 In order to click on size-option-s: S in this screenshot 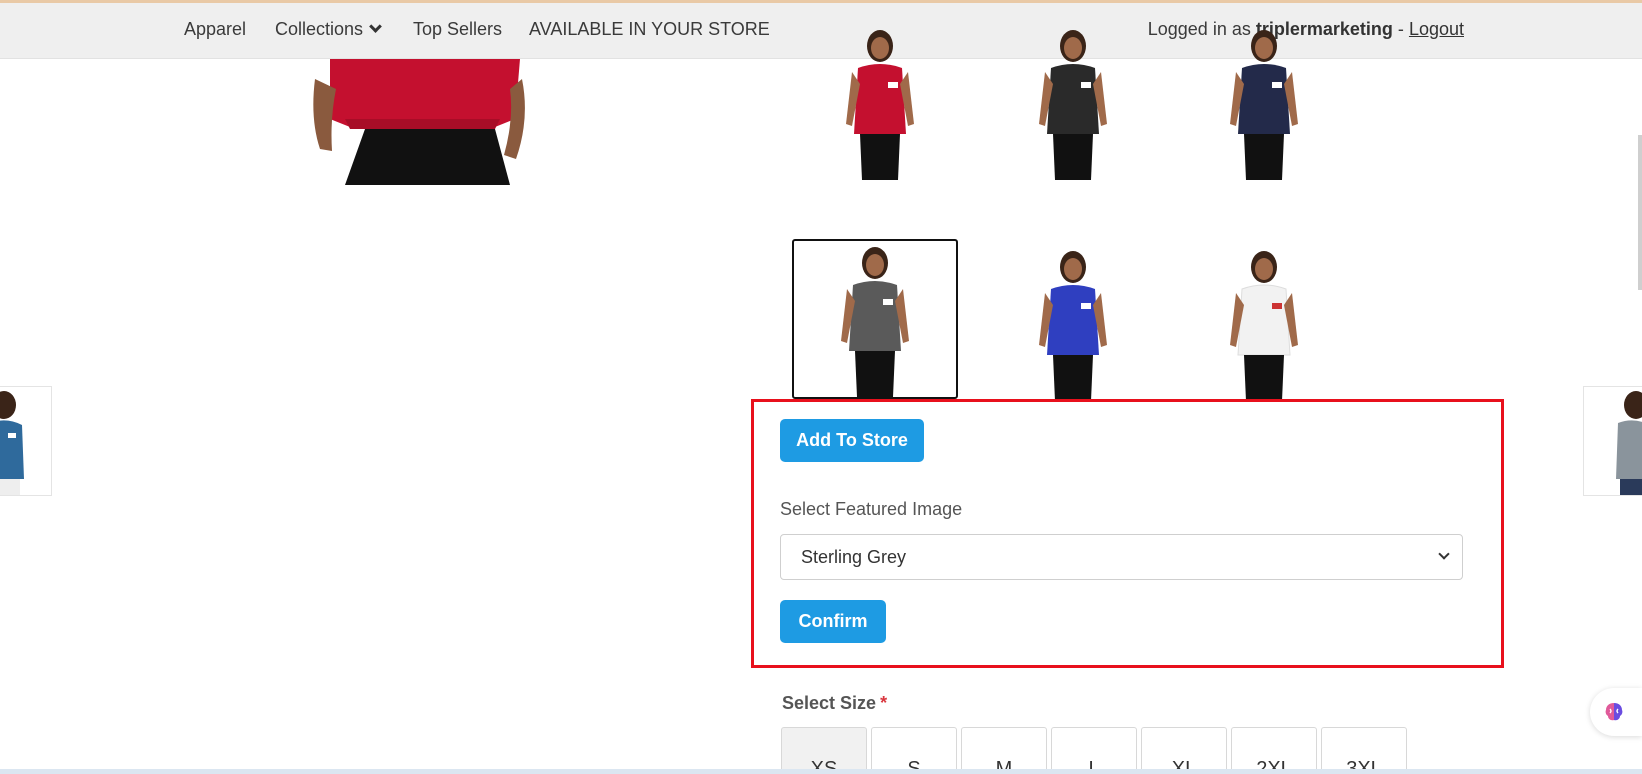, I will do `click(914, 750)`.